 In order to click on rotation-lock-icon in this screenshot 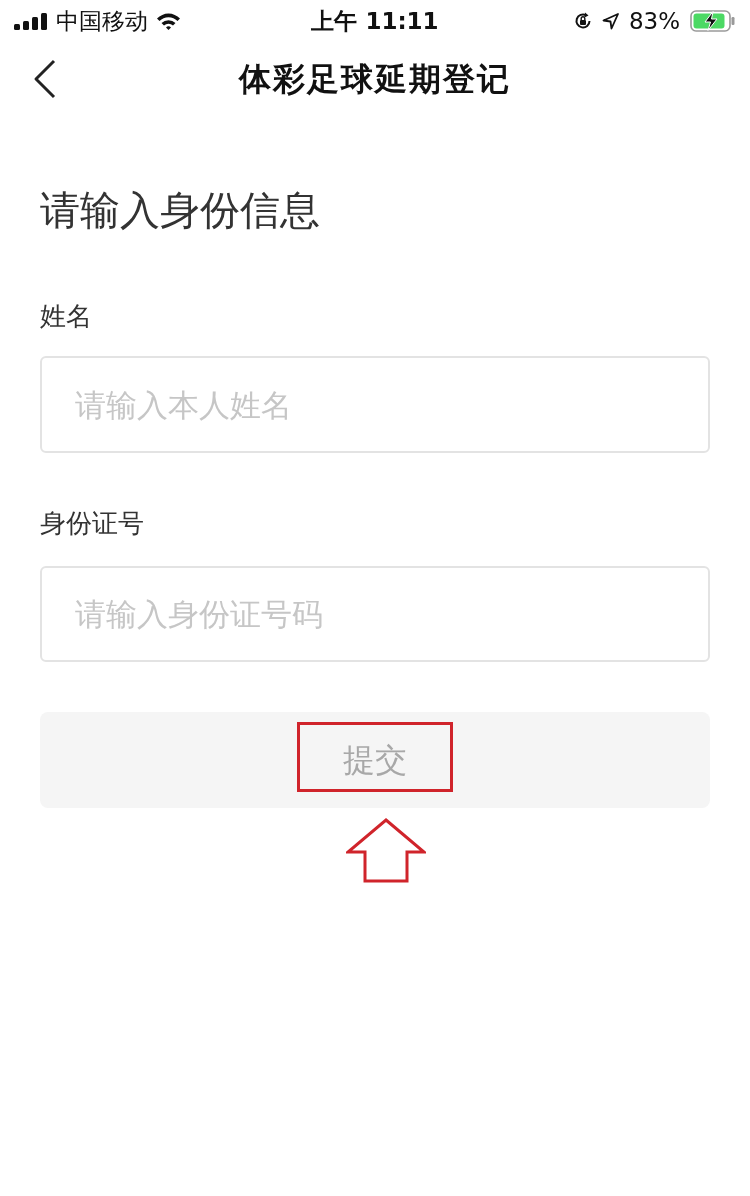, I will do `click(582, 21)`.